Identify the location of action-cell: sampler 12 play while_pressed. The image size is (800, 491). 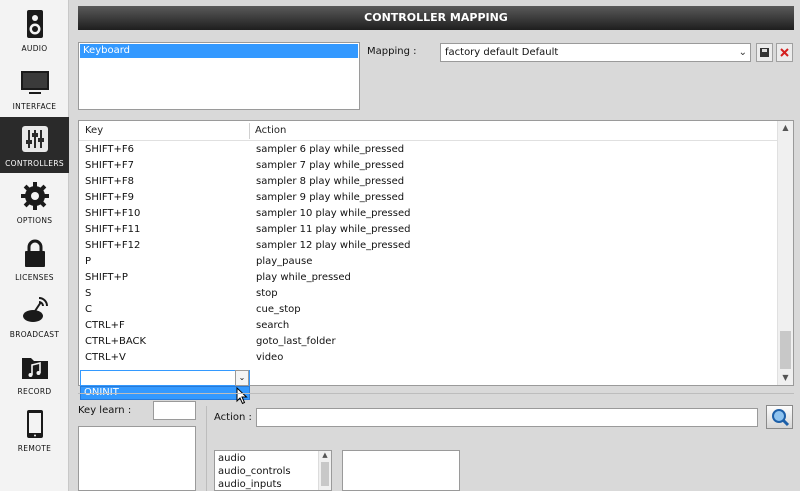
(333, 245).